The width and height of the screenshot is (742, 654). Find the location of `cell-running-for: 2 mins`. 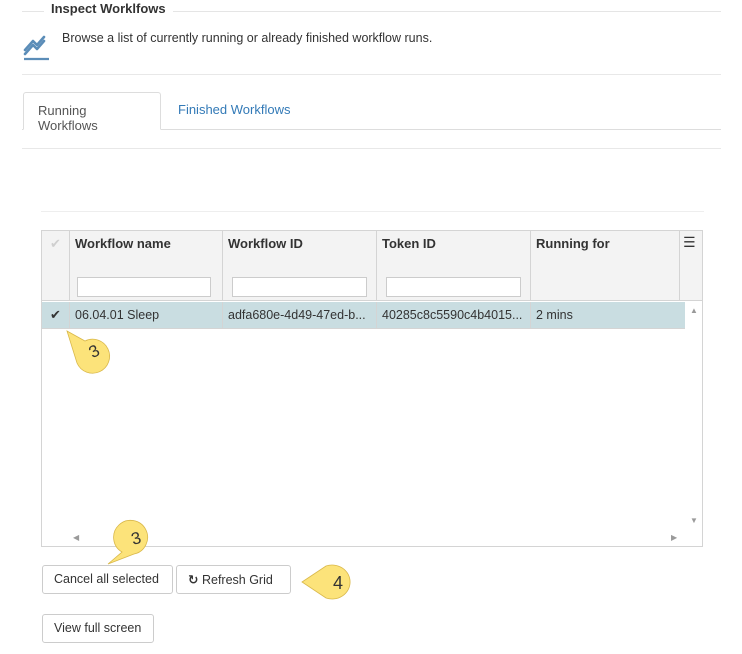

cell-running-for: 2 mins is located at coordinates (554, 315).